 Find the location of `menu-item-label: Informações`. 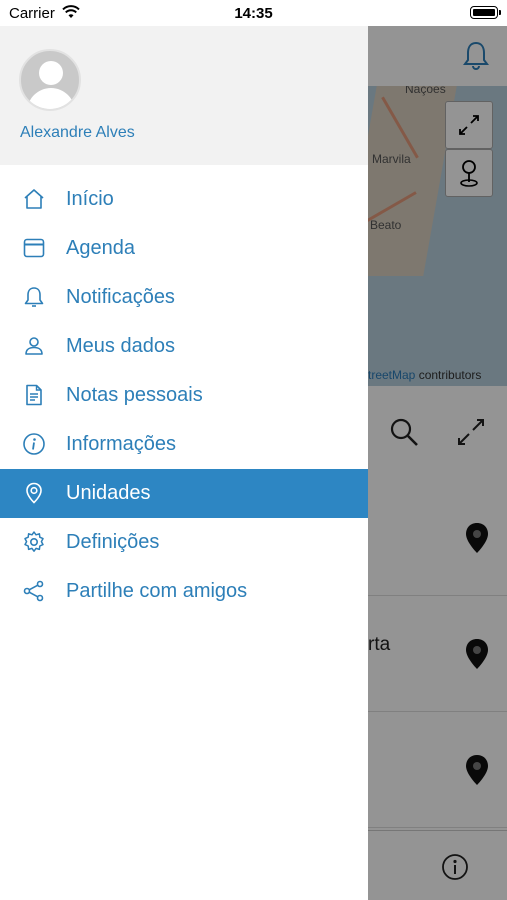

menu-item-label: Informações is located at coordinates (121, 444).